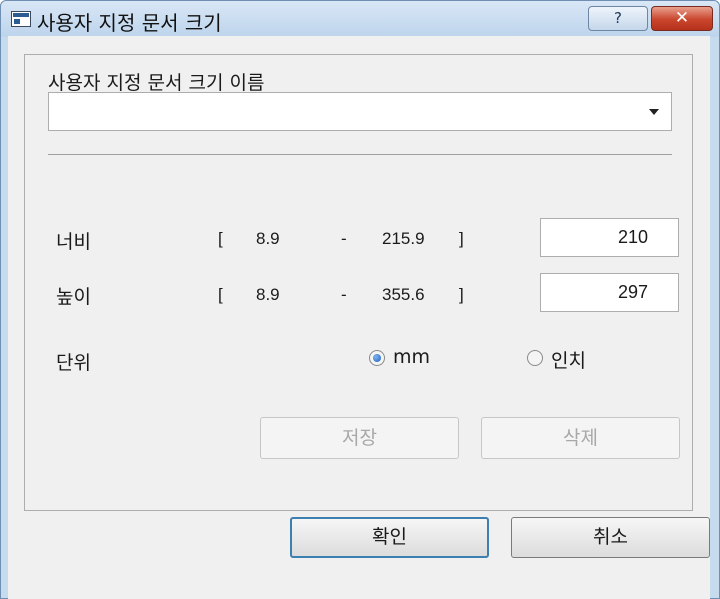  I want to click on unit-label: 단위, so click(73, 363).